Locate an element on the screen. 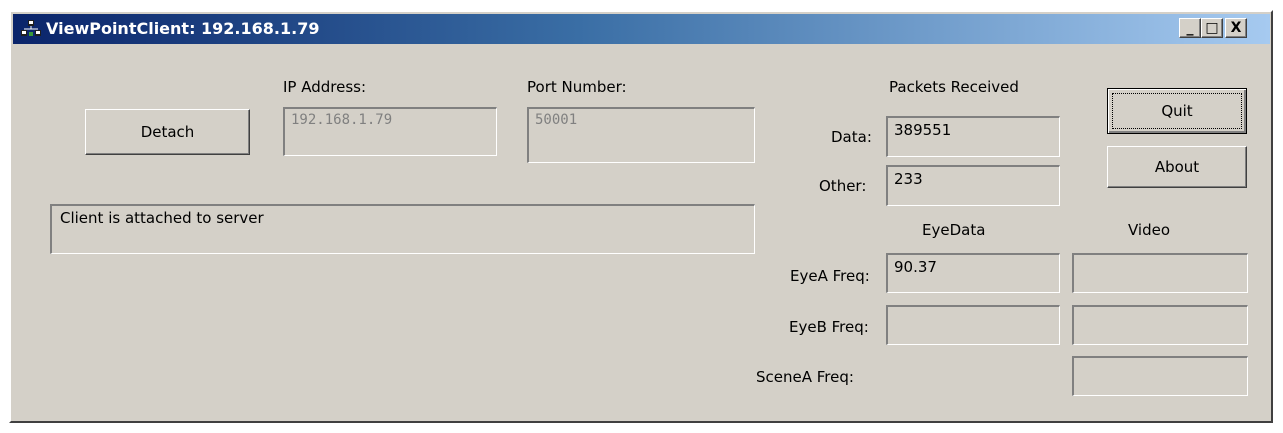  detach-button: Detach is located at coordinates (167, 132).